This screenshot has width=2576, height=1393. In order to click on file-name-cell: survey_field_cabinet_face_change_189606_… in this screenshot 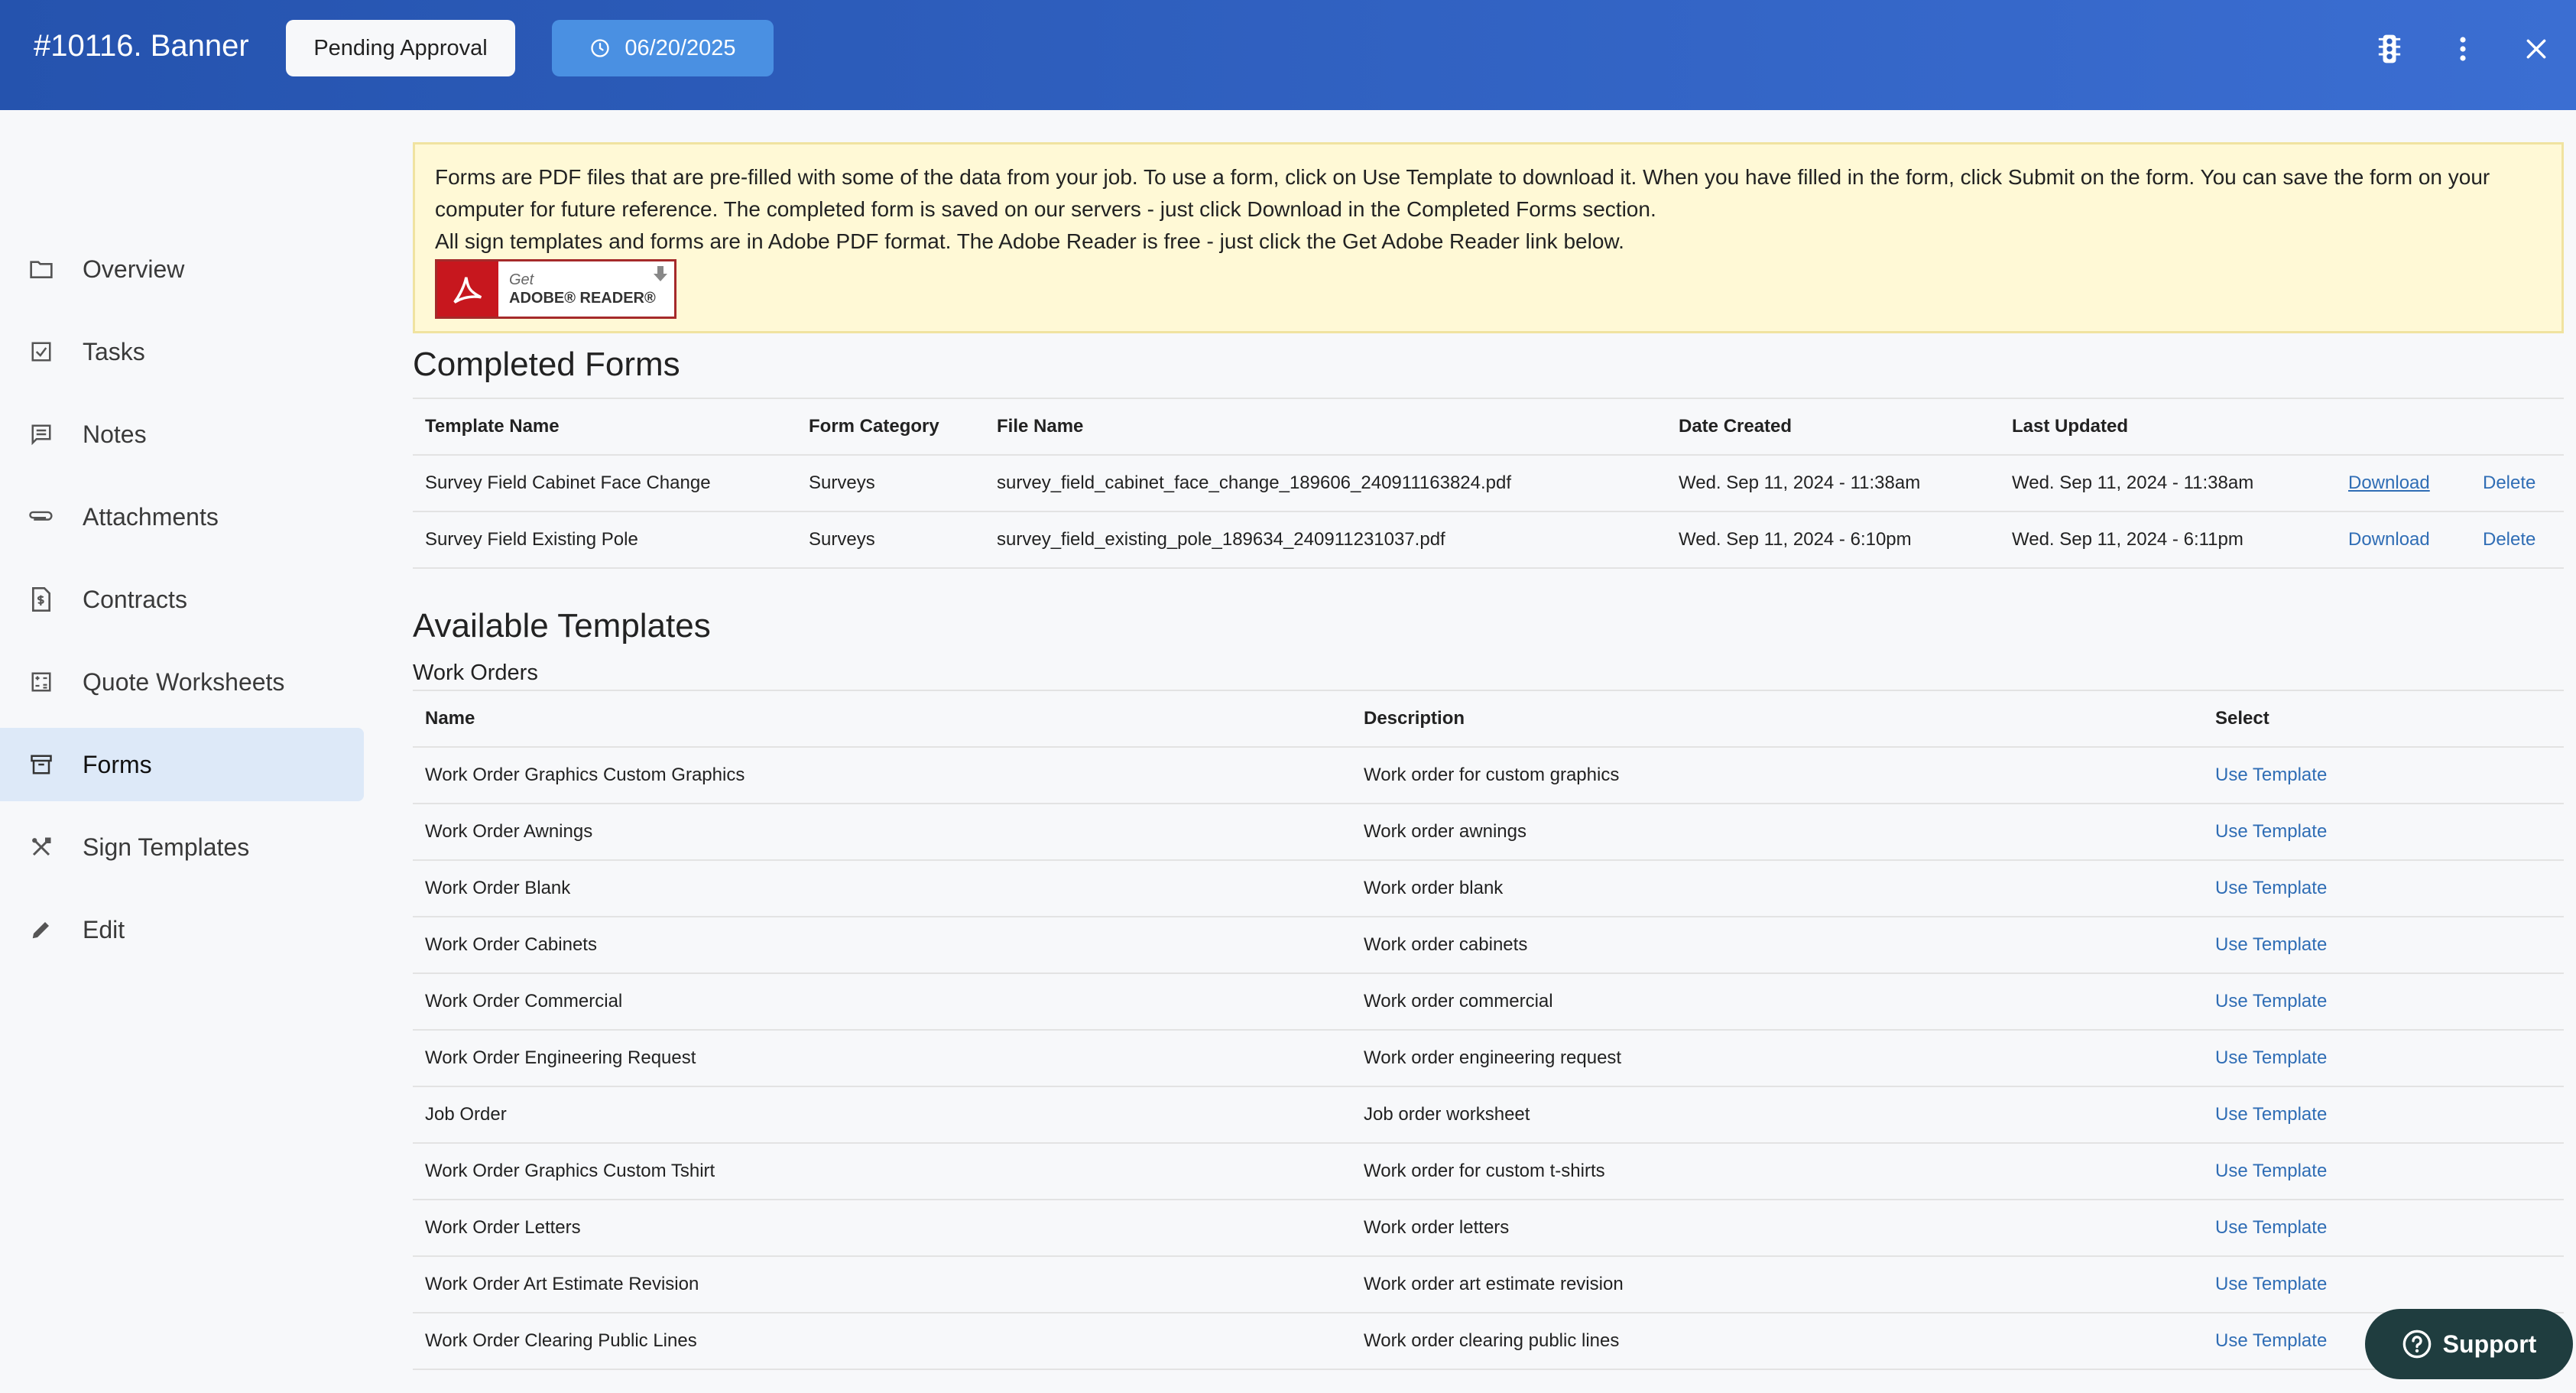, I will do `click(1325, 483)`.